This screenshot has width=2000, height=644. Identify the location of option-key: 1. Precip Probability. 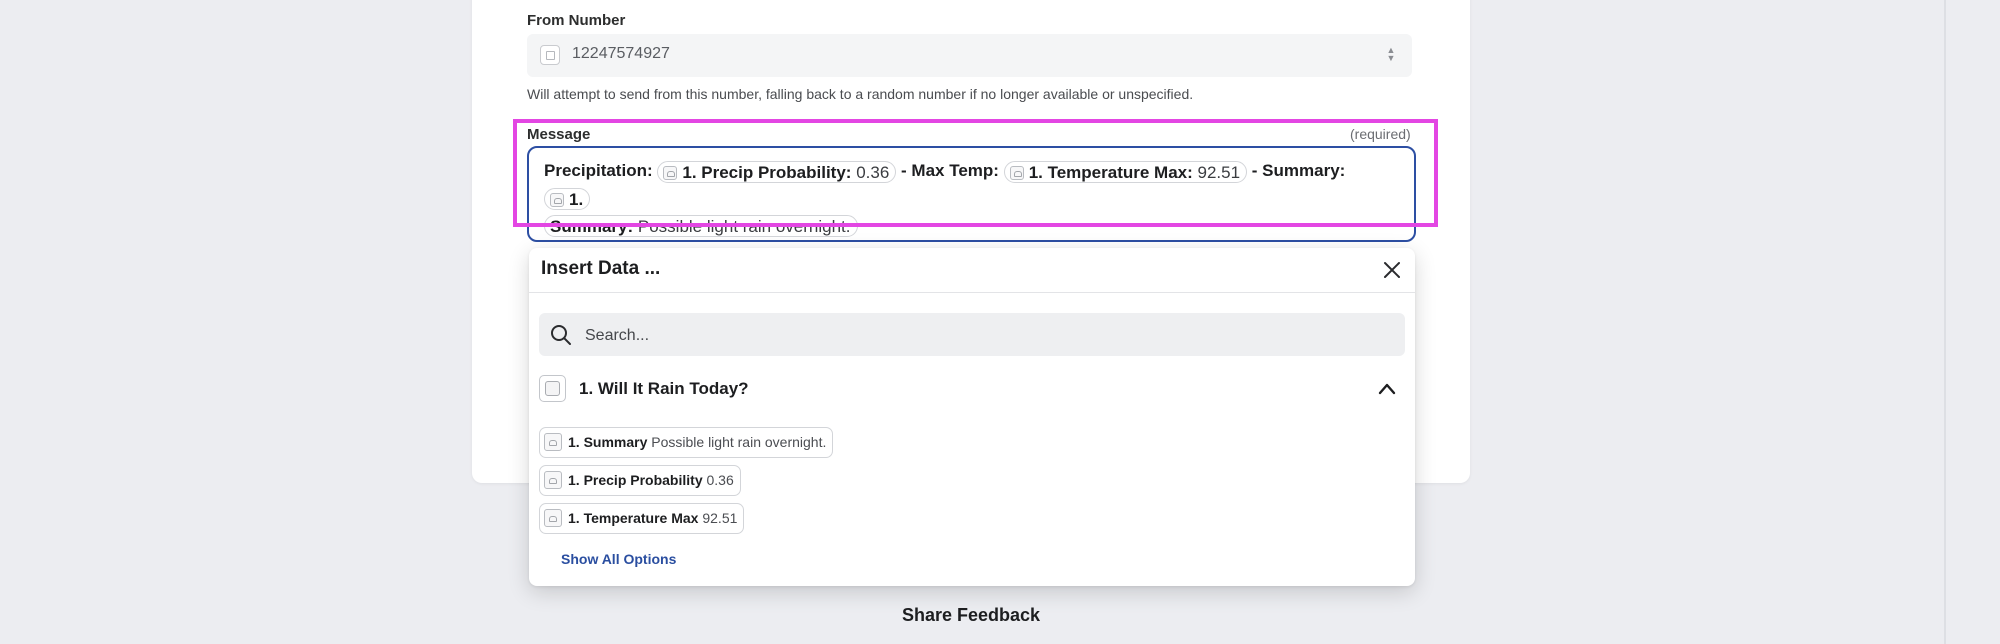
(635, 480).